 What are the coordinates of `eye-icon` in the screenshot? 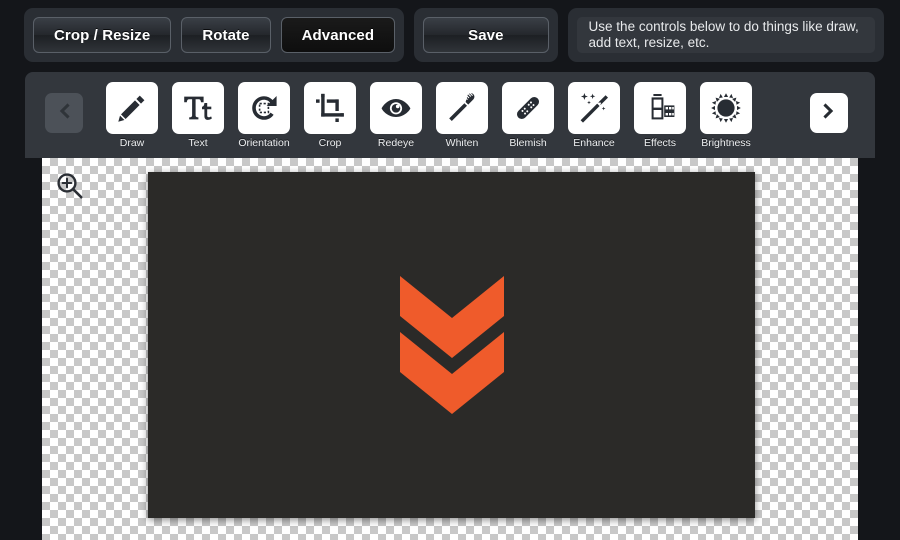 It's located at (396, 108).